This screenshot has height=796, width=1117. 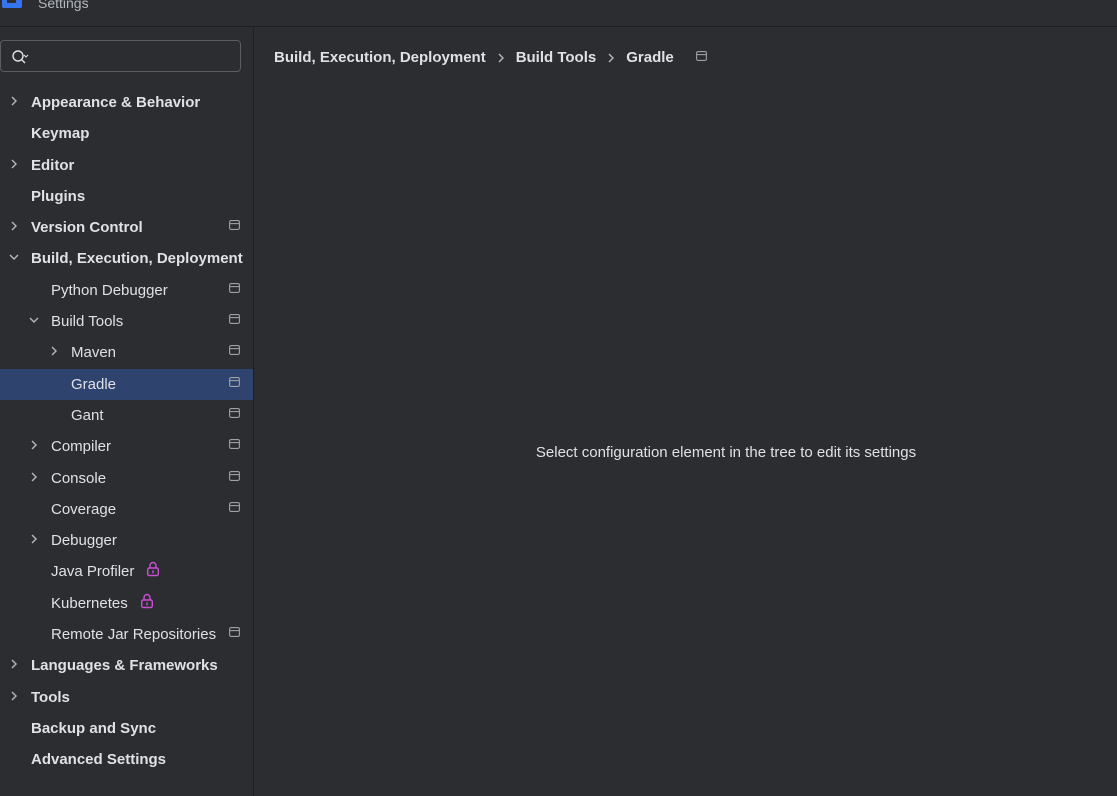 What do you see at coordinates (126, 165) in the screenshot?
I see `tree-item-editor: Editor` at bounding box center [126, 165].